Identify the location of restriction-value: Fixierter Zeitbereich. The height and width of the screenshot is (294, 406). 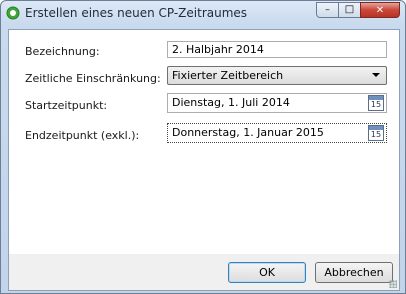
(228, 75).